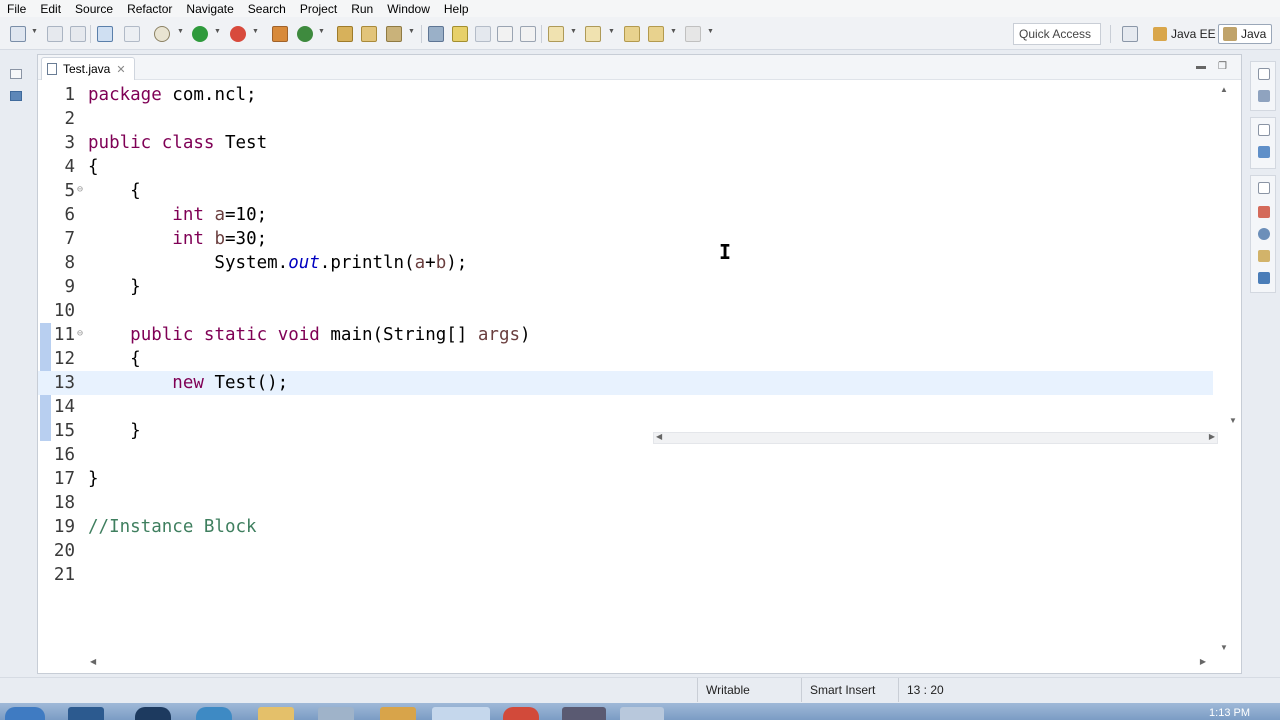  I want to click on open-type-icon, so click(345, 34).